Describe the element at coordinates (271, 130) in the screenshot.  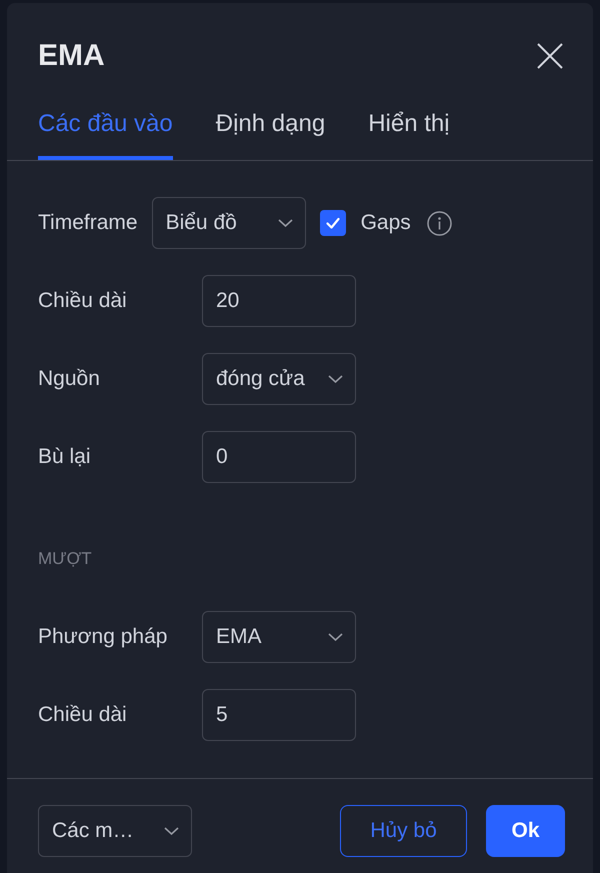
I see `tab: Định dạng` at that location.